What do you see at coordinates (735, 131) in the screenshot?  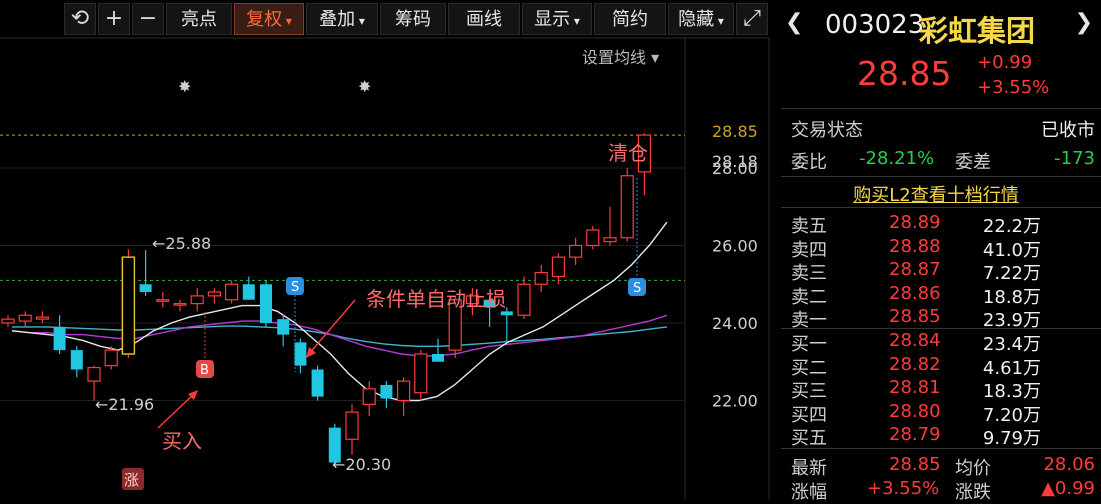 I see `last-price-tag: 28.85` at bounding box center [735, 131].